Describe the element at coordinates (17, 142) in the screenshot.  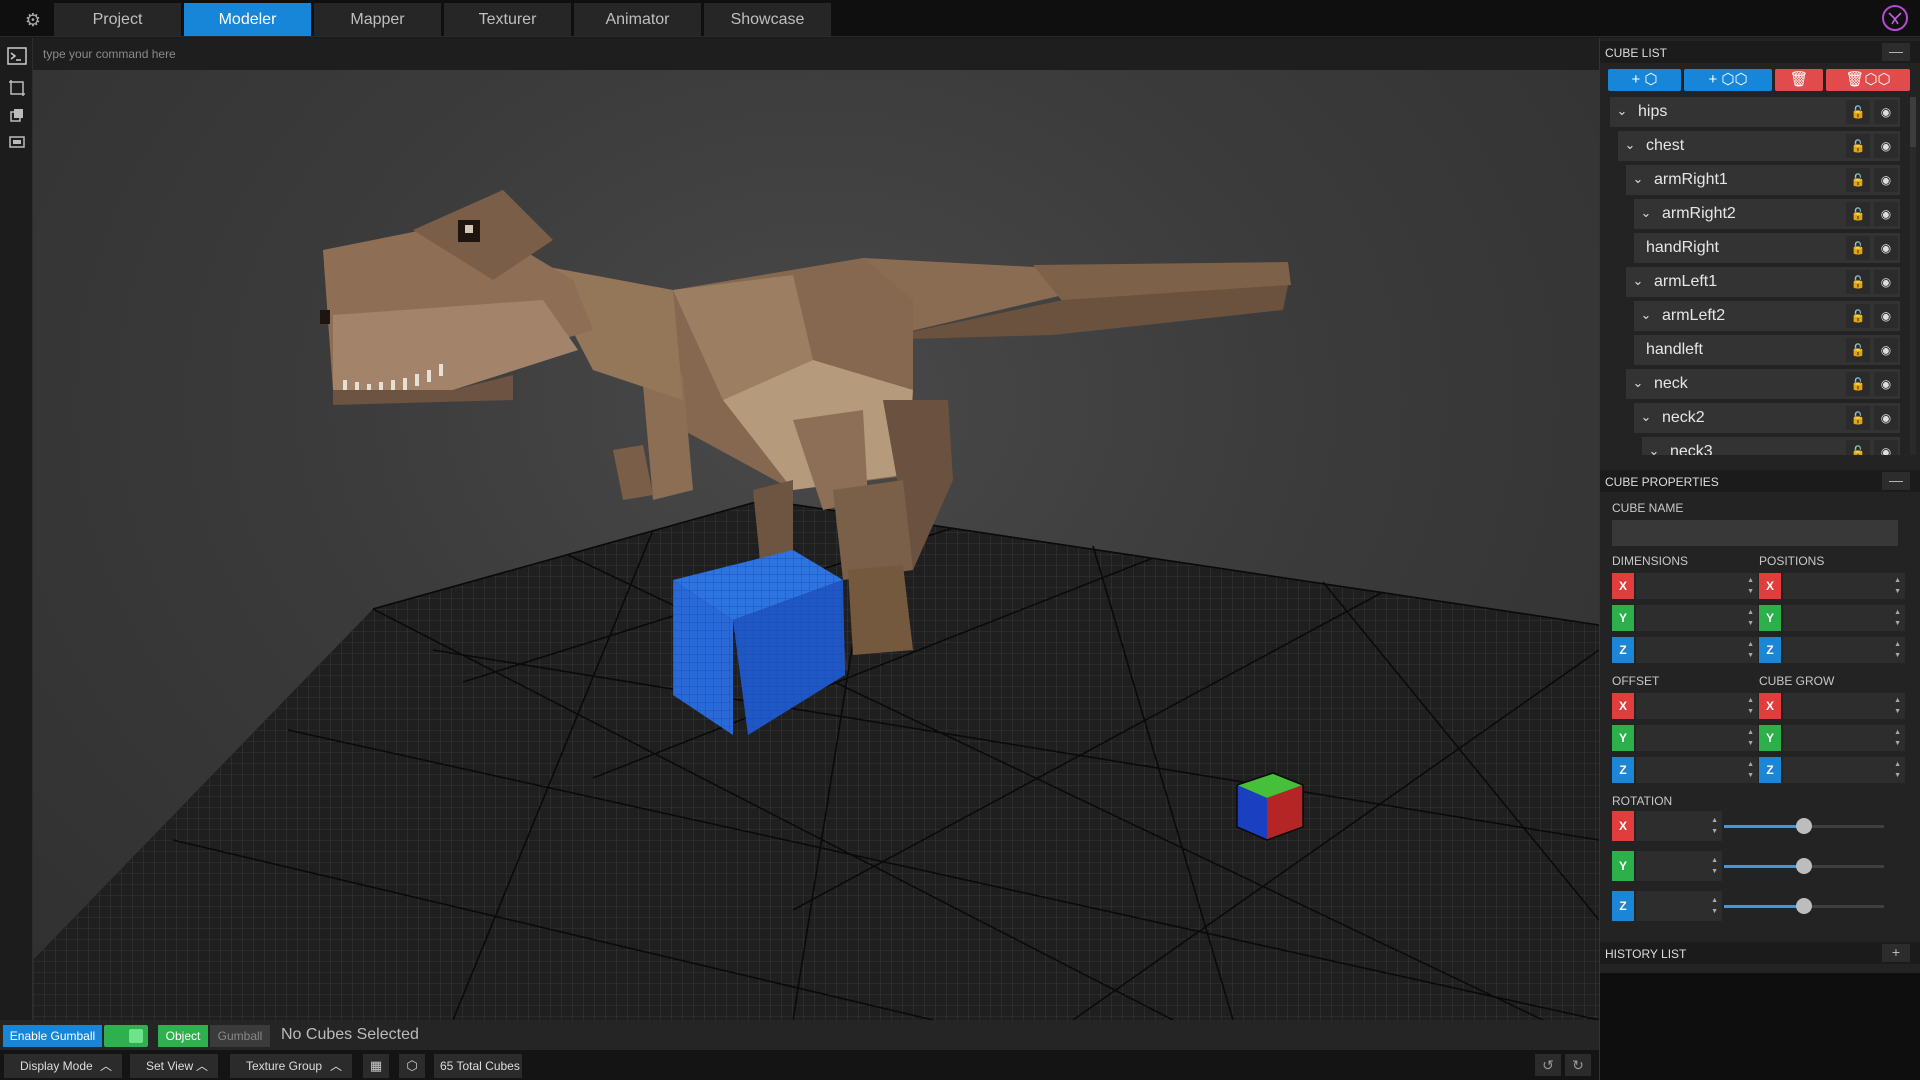
I see `image-icon` at that location.